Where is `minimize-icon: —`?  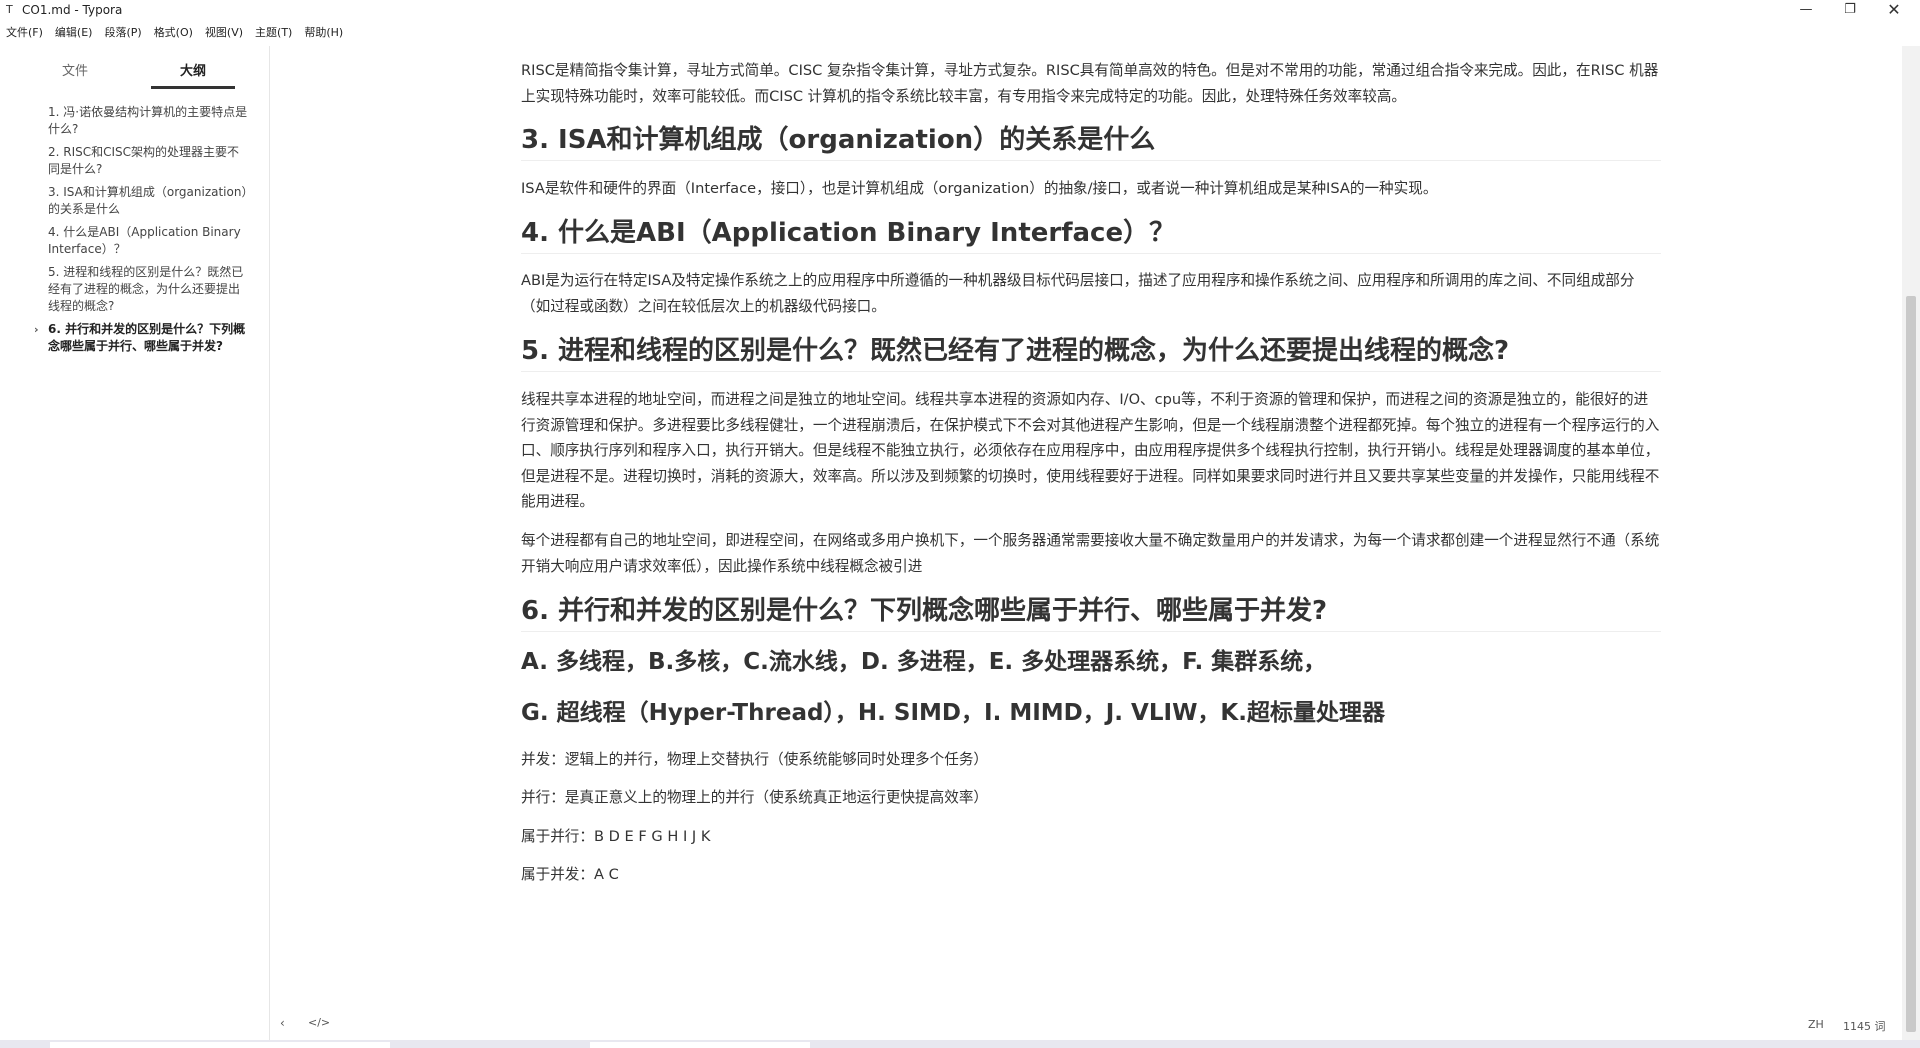 minimize-icon: — is located at coordinates (1806, 9).